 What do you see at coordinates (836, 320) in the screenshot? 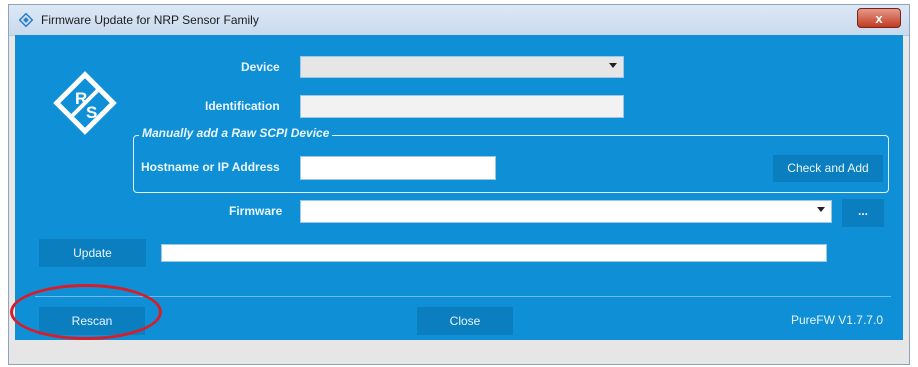
I see `version-label: PureFW V1.7.7.0` at bounding box center [836, 320].